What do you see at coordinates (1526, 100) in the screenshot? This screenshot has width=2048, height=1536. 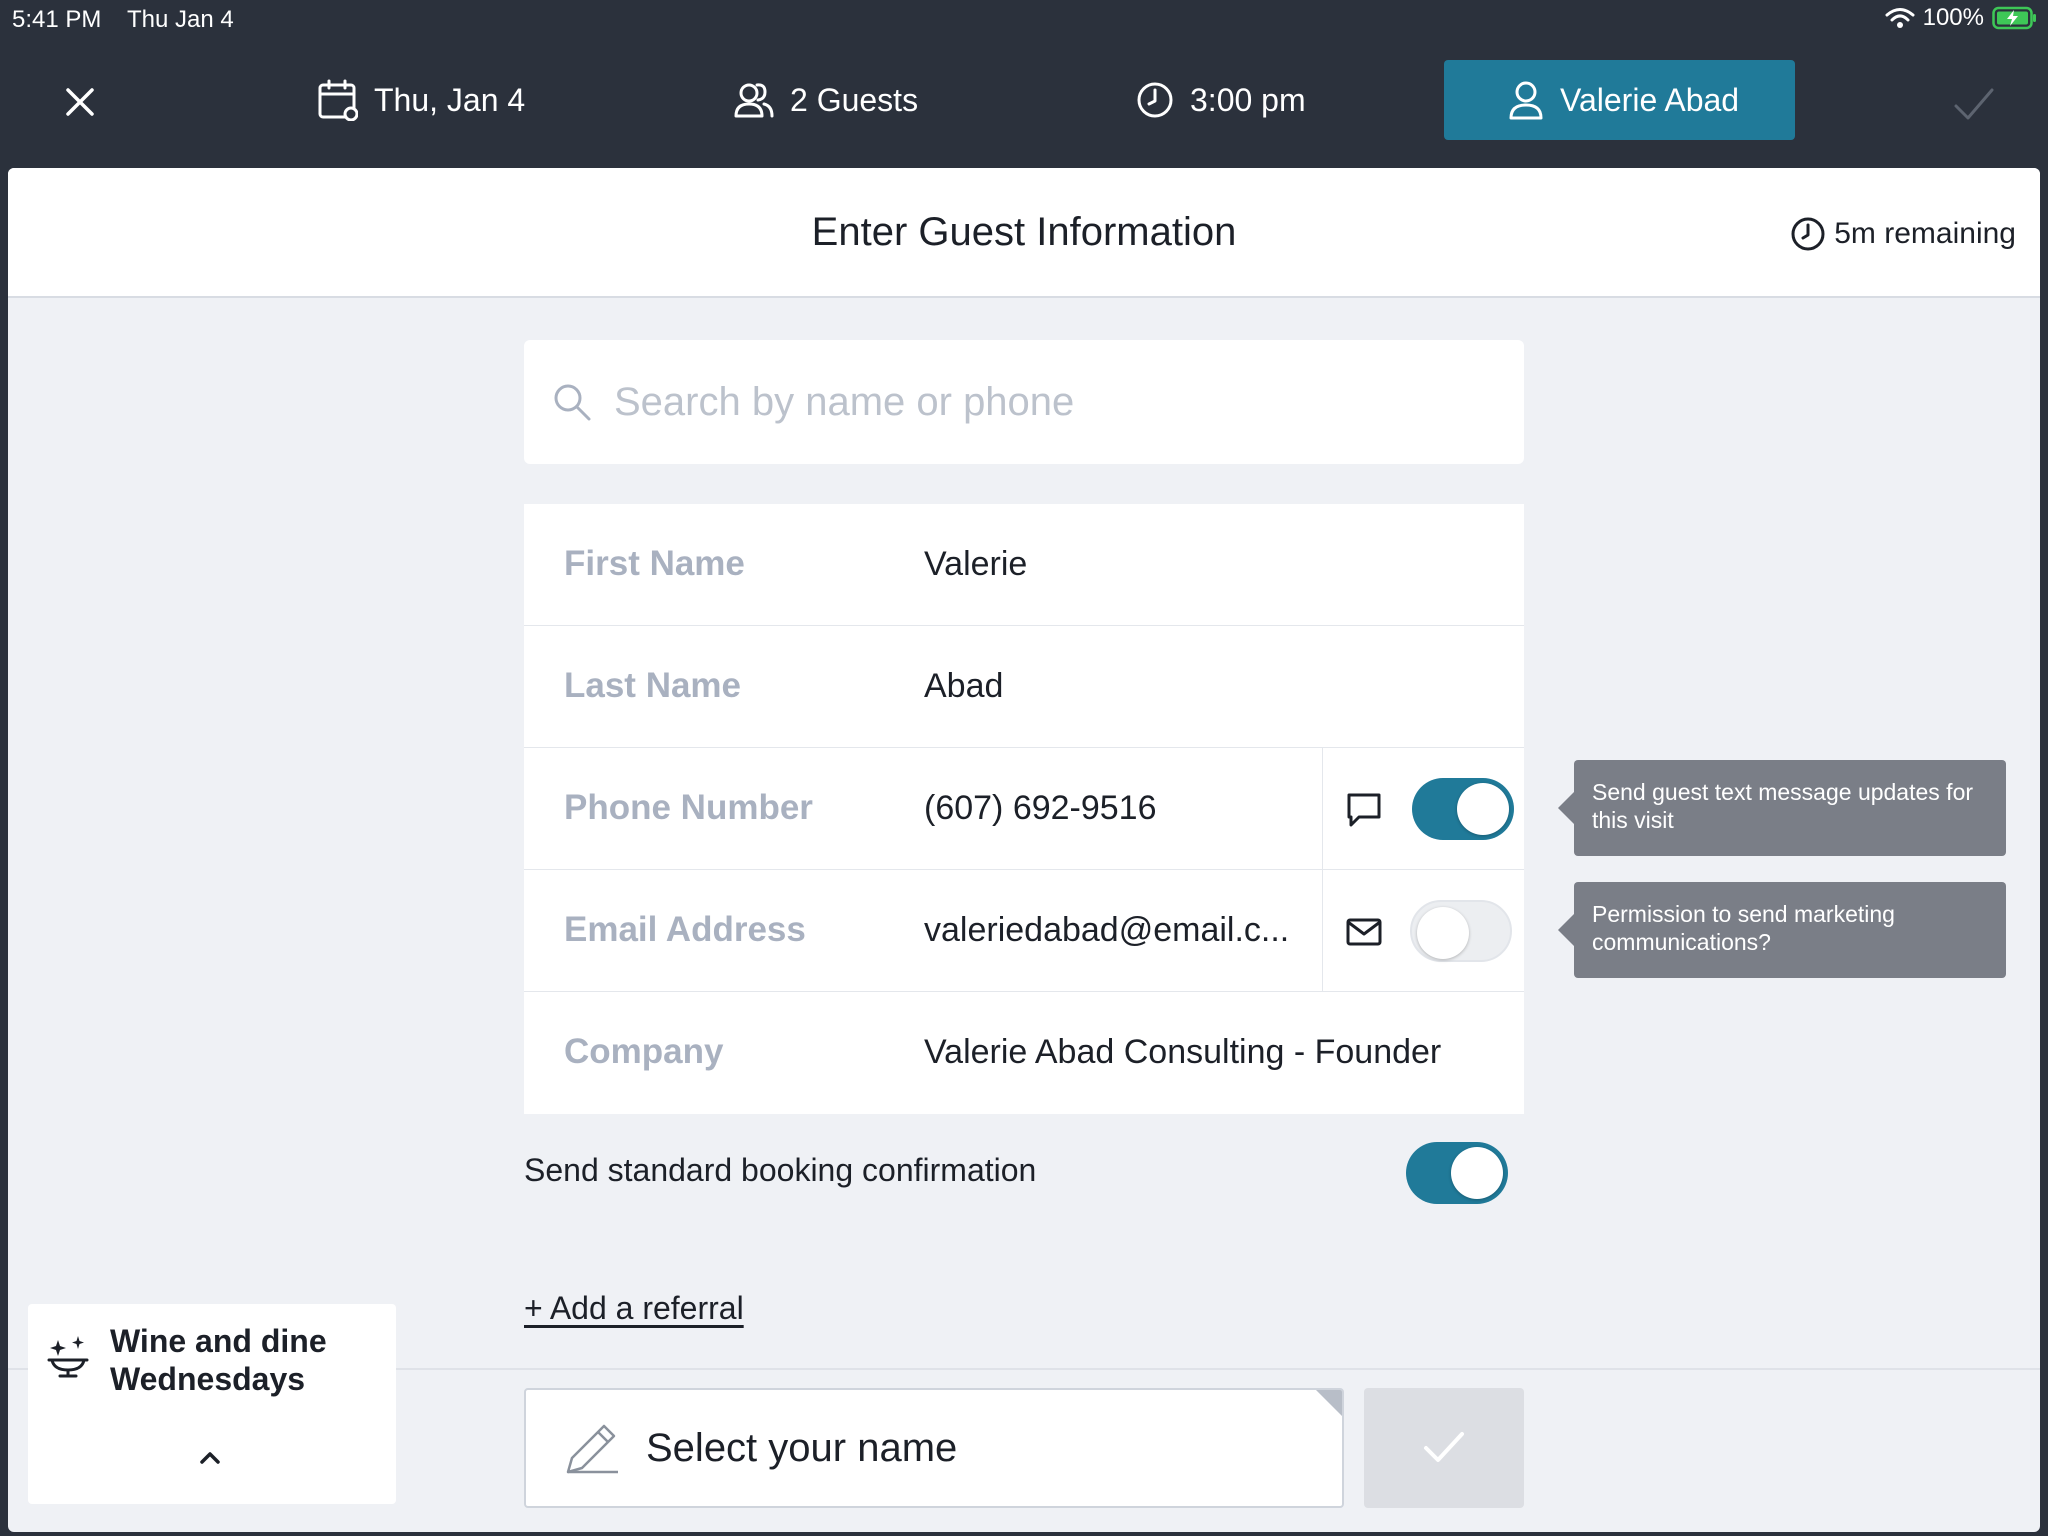 I see `user-icon` at bounding box center [1526, 100].